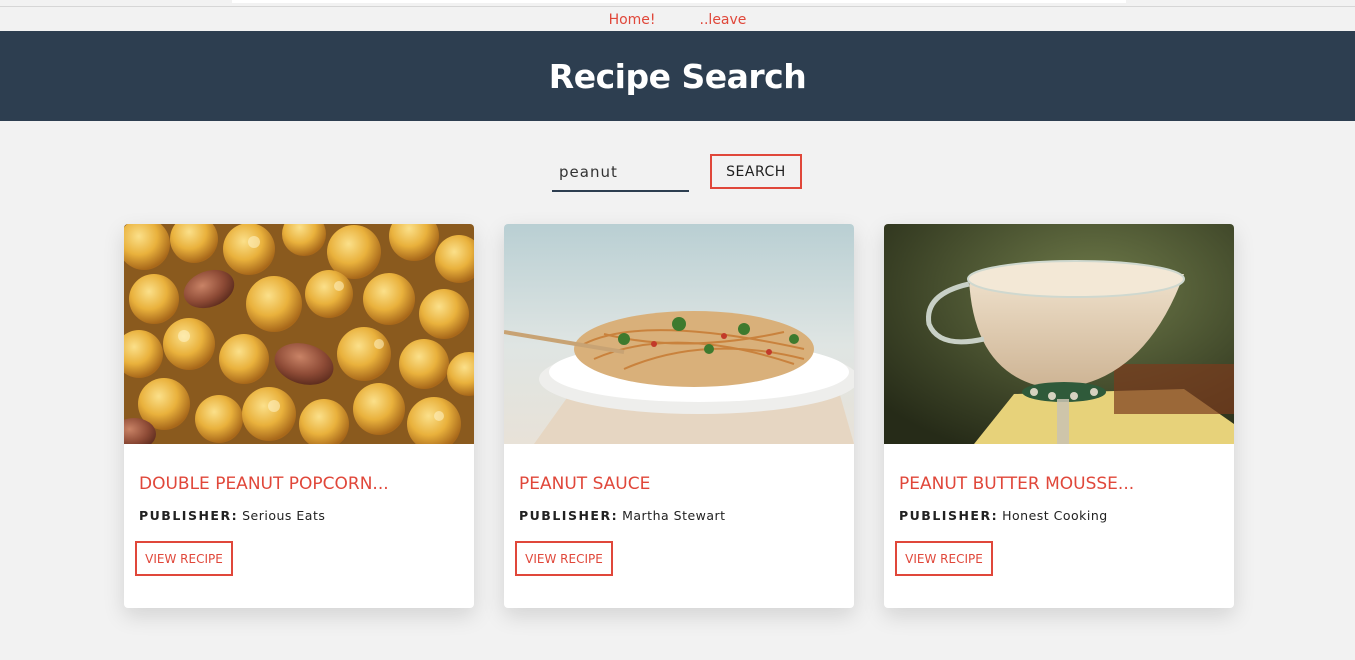 Image resolution: width=1355 pixels, height=660 pixels. I want to click on page-title: Recipe Search, so click(677, 76).